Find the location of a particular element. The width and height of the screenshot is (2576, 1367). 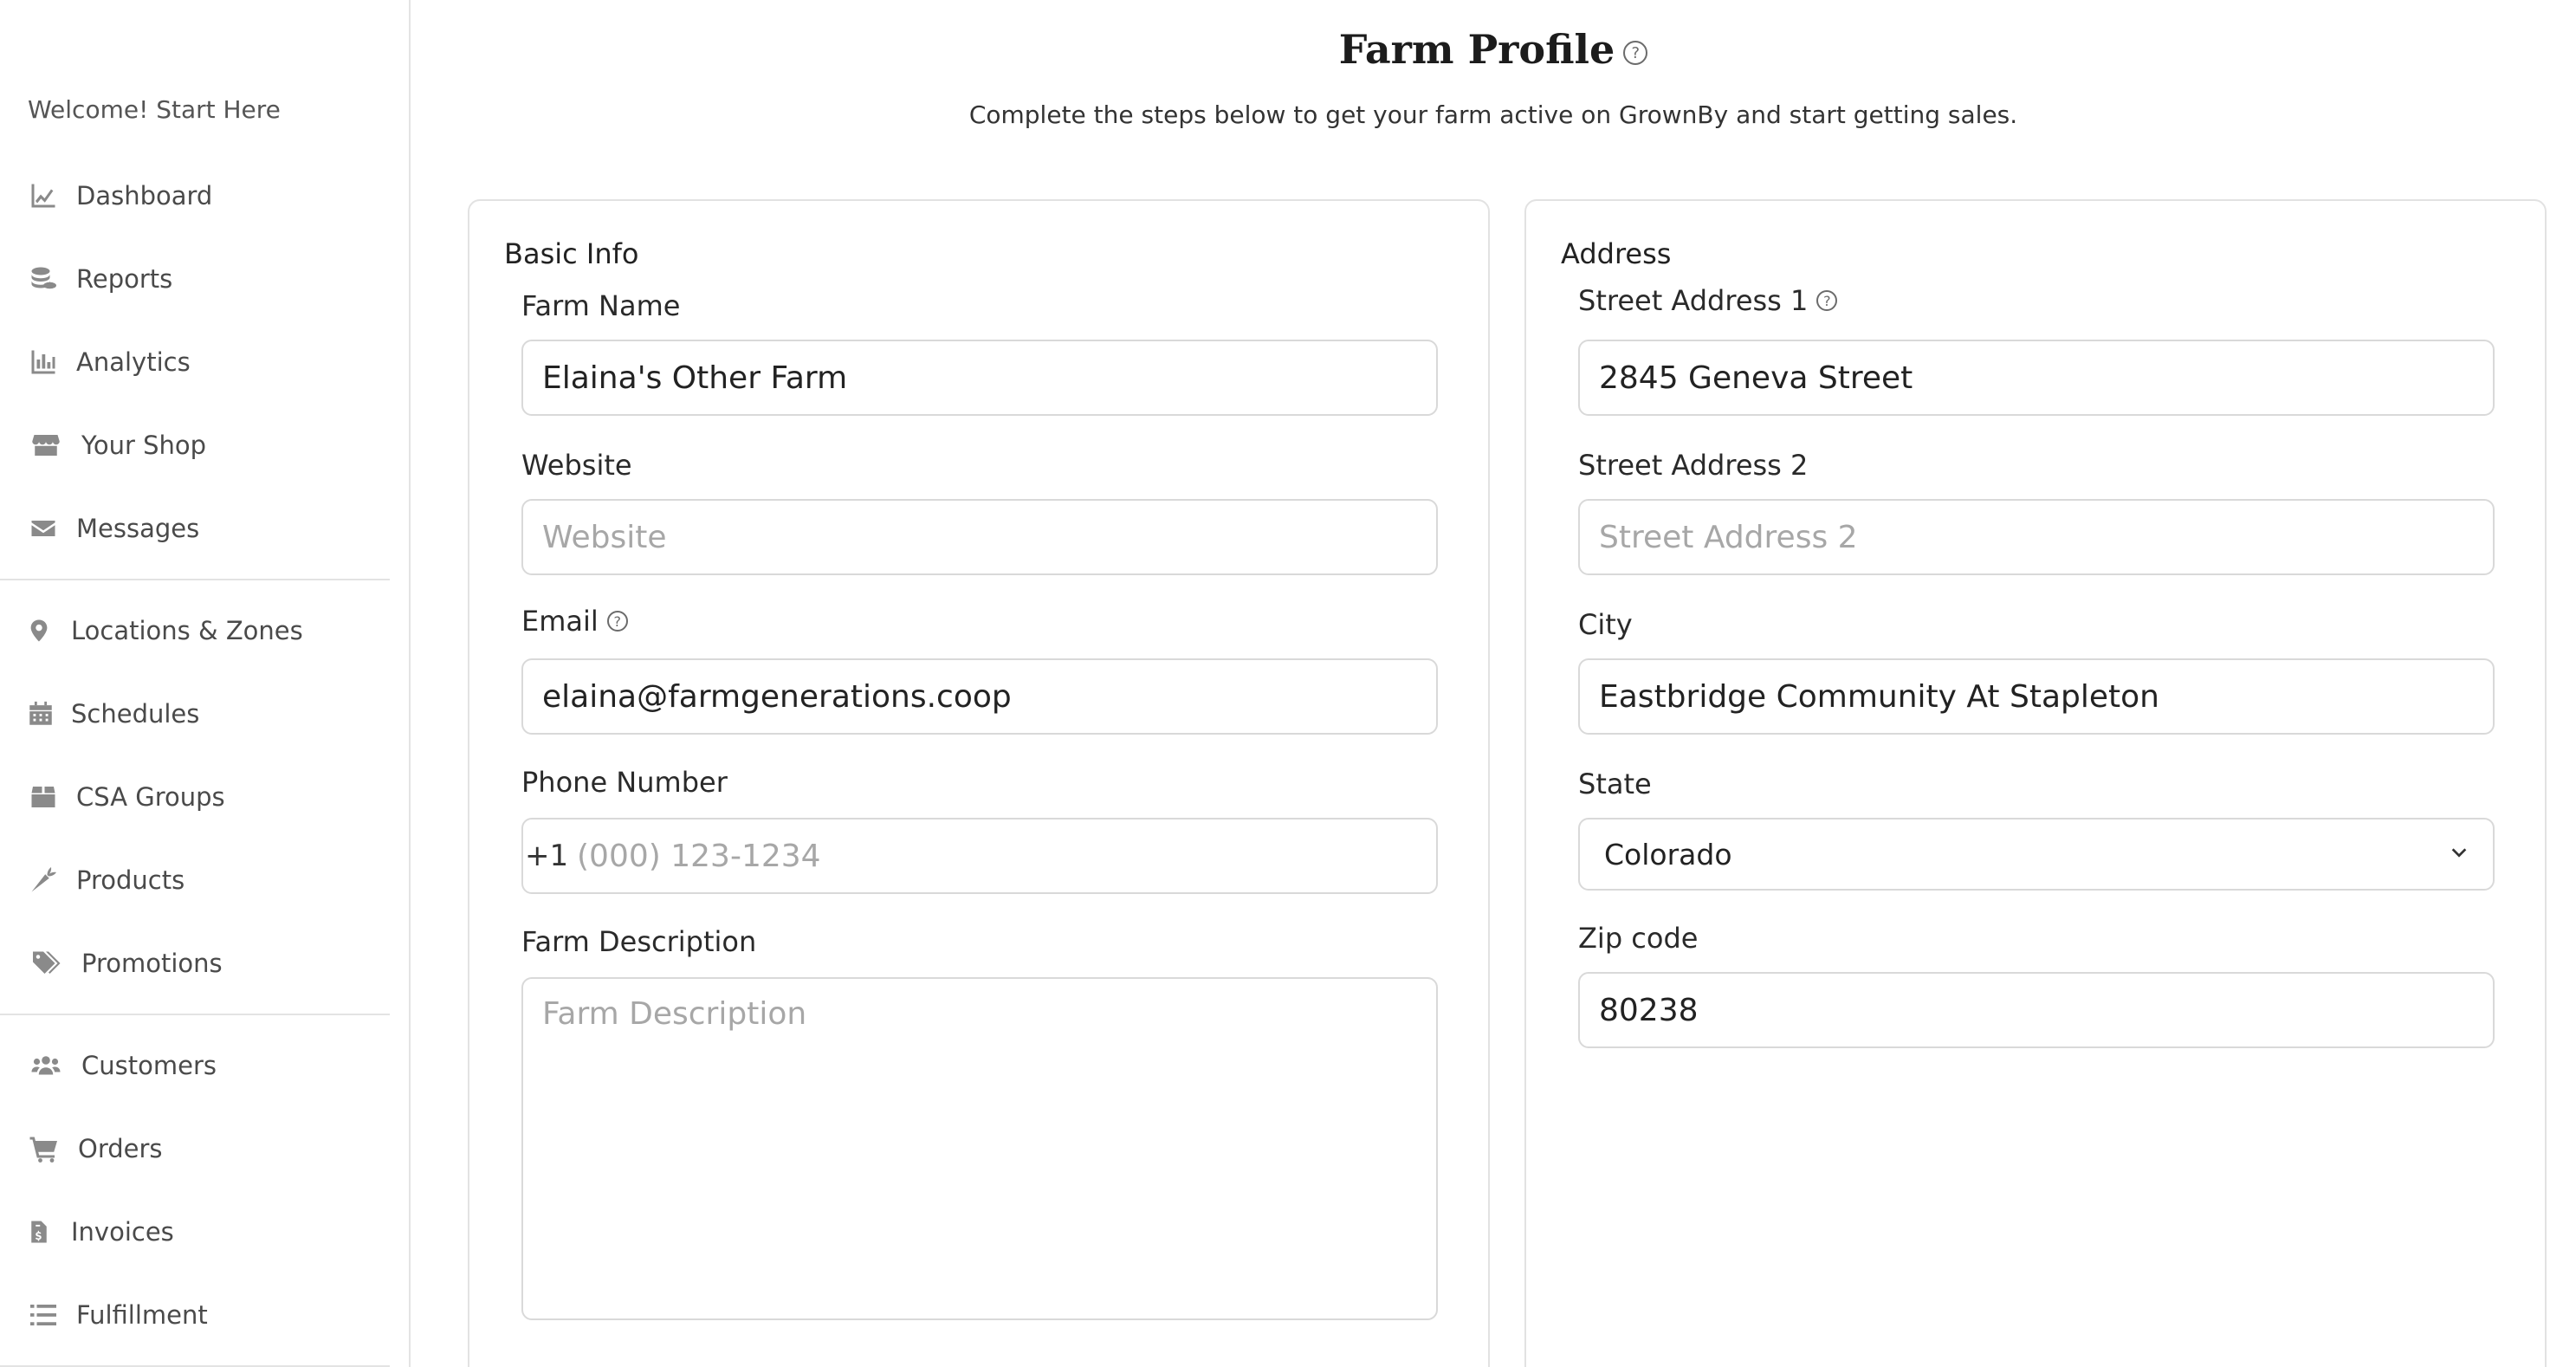

sidebar-item-label: Invoices is located at coordinates (122, 1232).